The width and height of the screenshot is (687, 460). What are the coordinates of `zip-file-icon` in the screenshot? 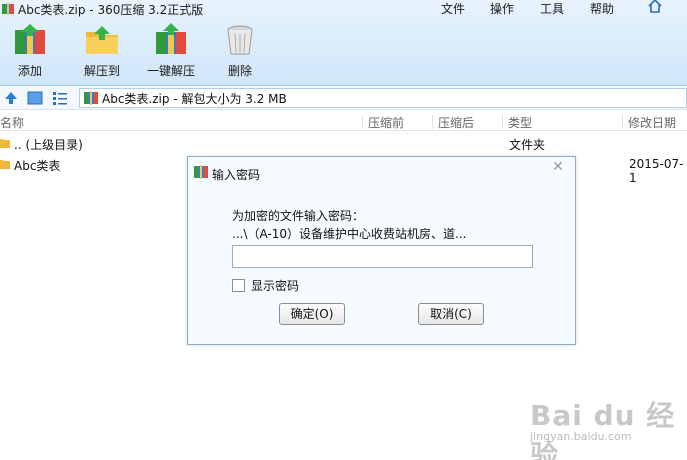 It's located at (91, 98).